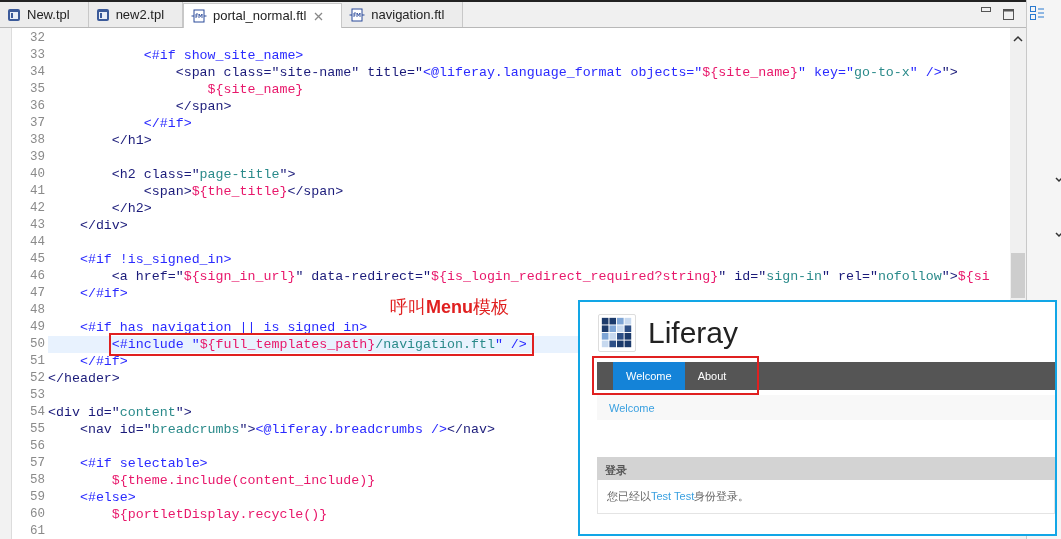 This screenshot has height=539, width=1061. What do you see at coordinates (263, 15) in the screenshot?
I see `editor-tab: portal_normal.ftl` at bounding box center [263, 15].